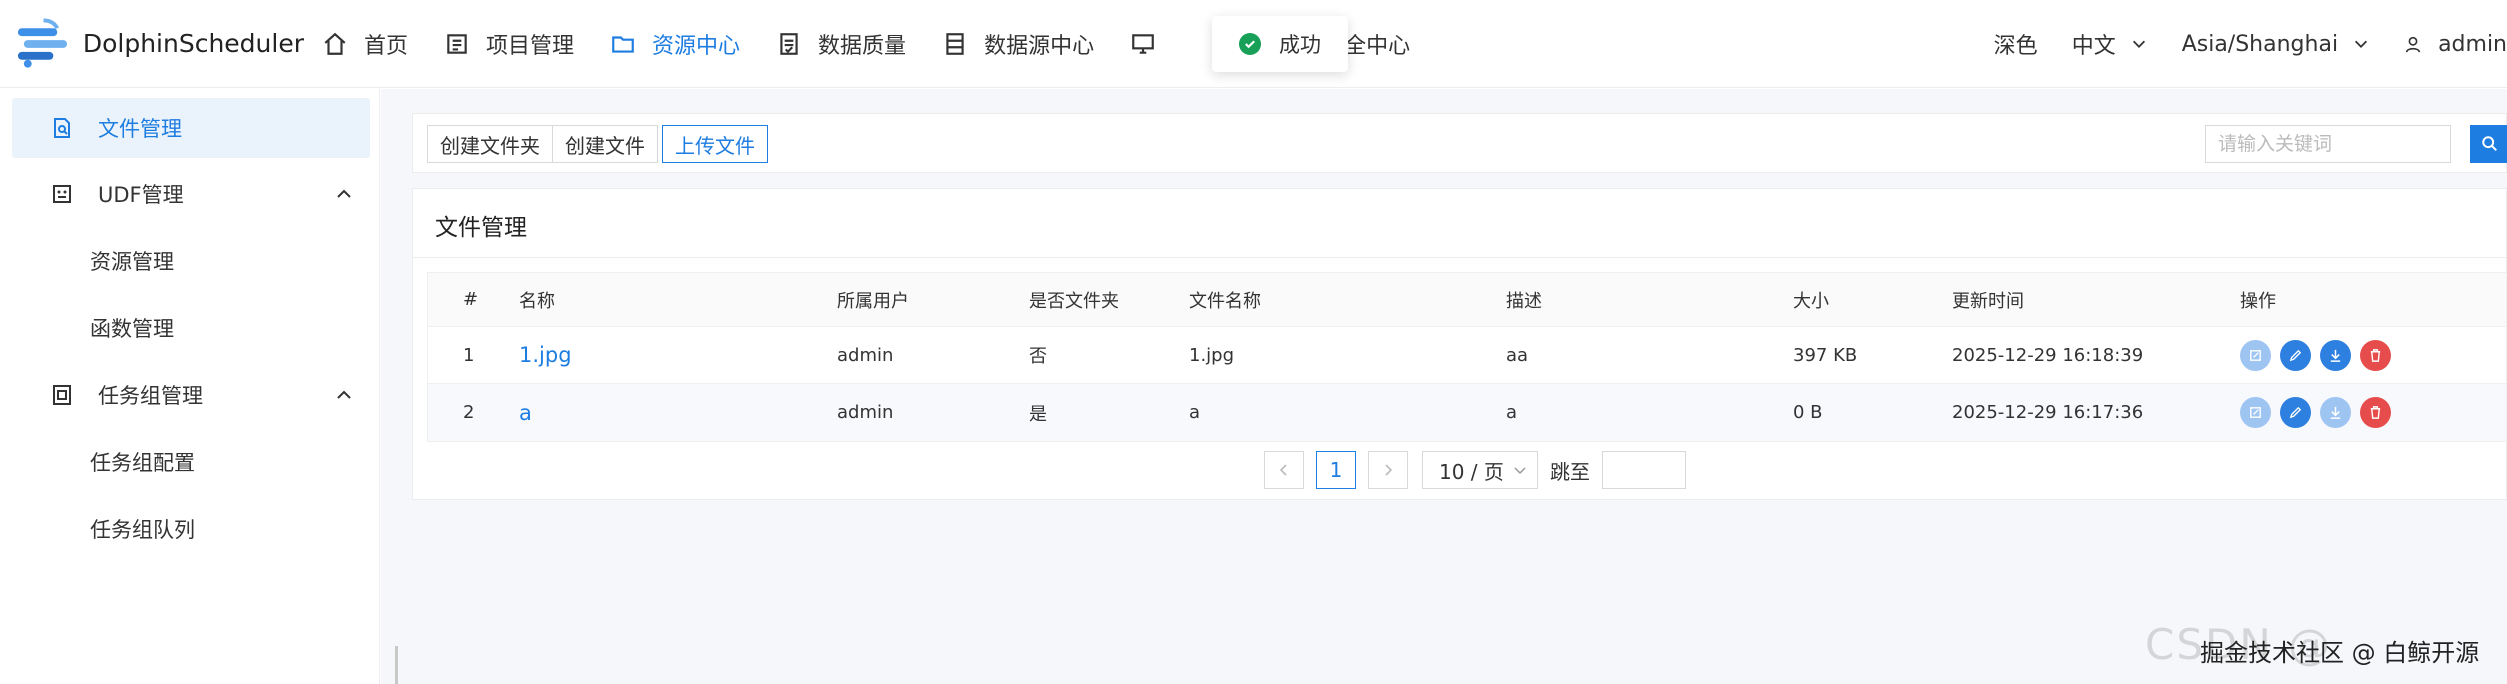 The height and width of the screenshot is (684, 2507). I want to click on nav-datasource: 数据源中心, so click(1018, 44).